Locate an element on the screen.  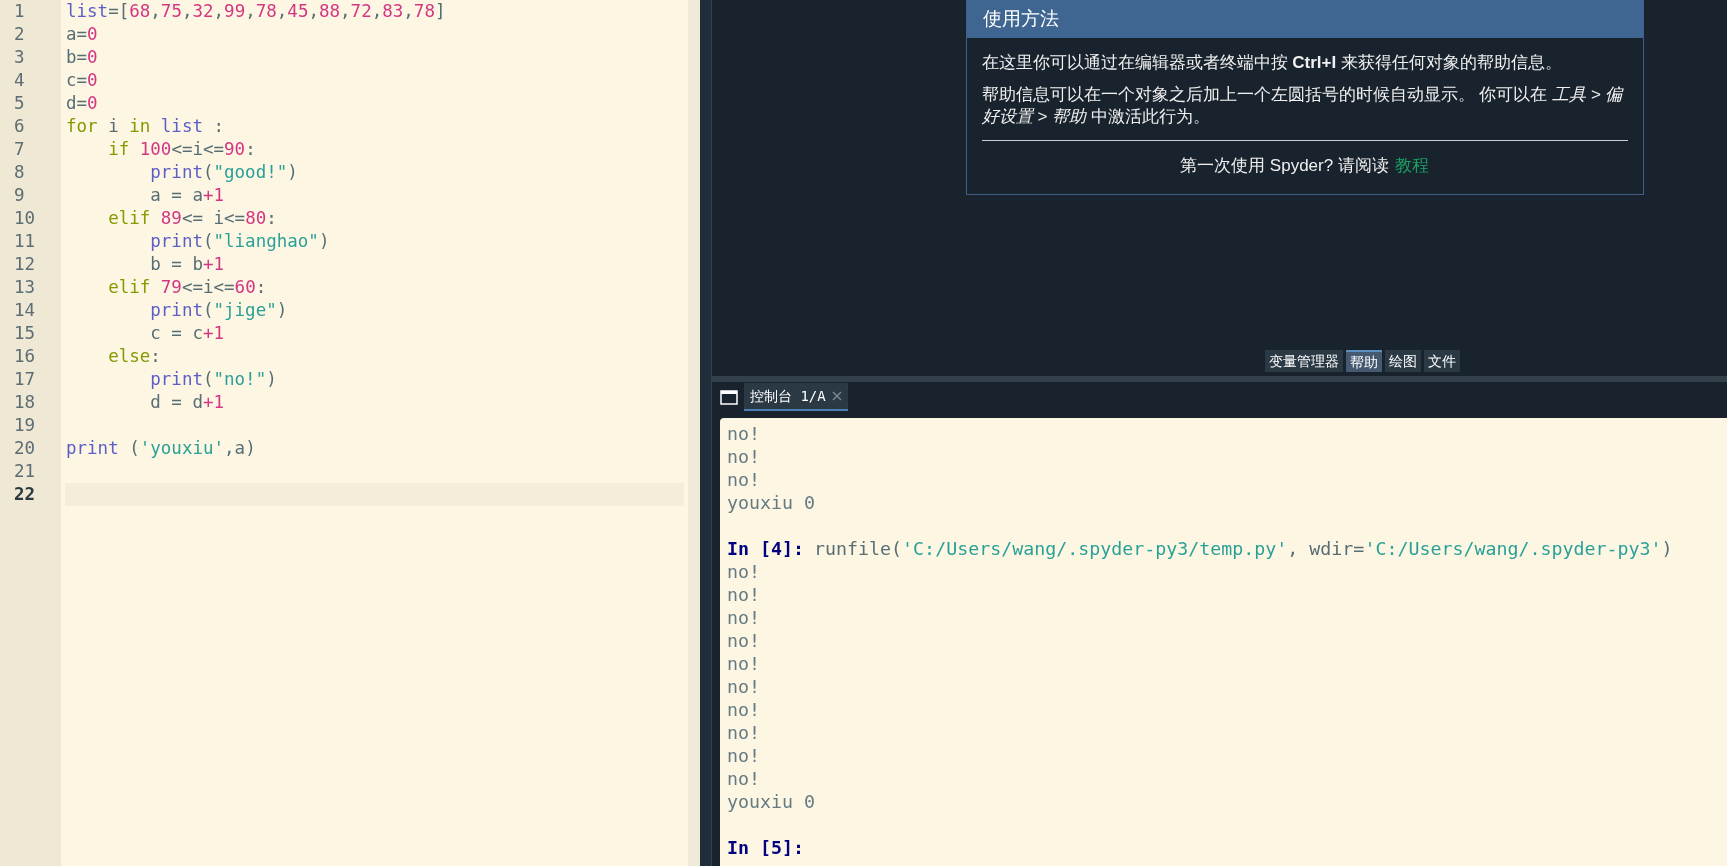
line-number: 8 is located at coordinates (19, 172).